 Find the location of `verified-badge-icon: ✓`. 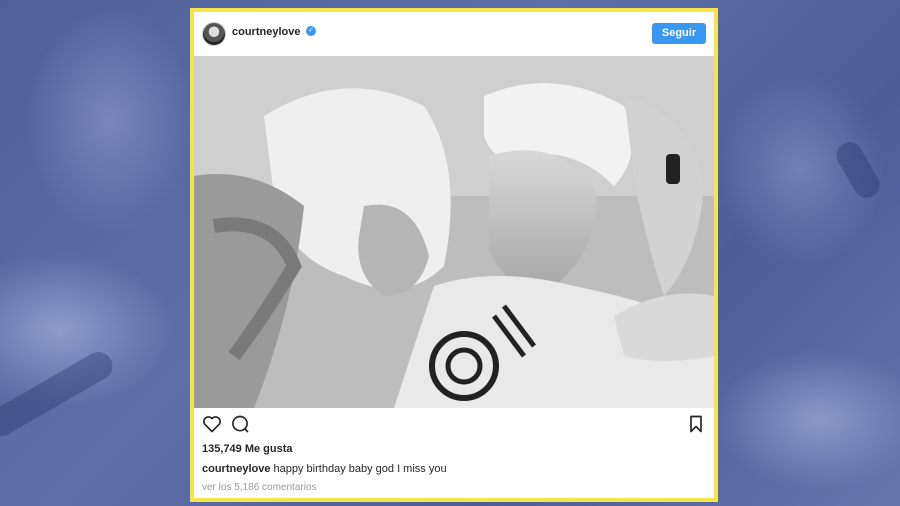

verified-badge-icon: ✓ is located at coordinates (311, 31).